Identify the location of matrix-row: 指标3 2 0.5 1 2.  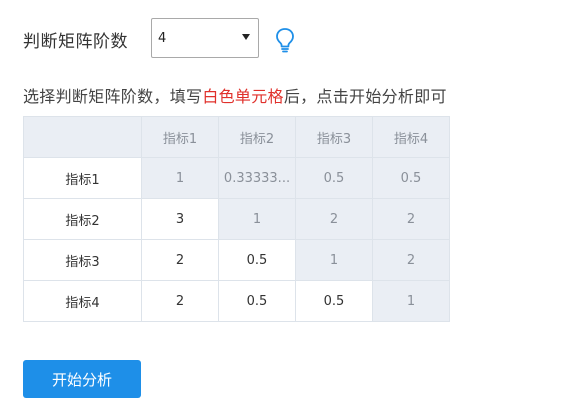
(236, 260).